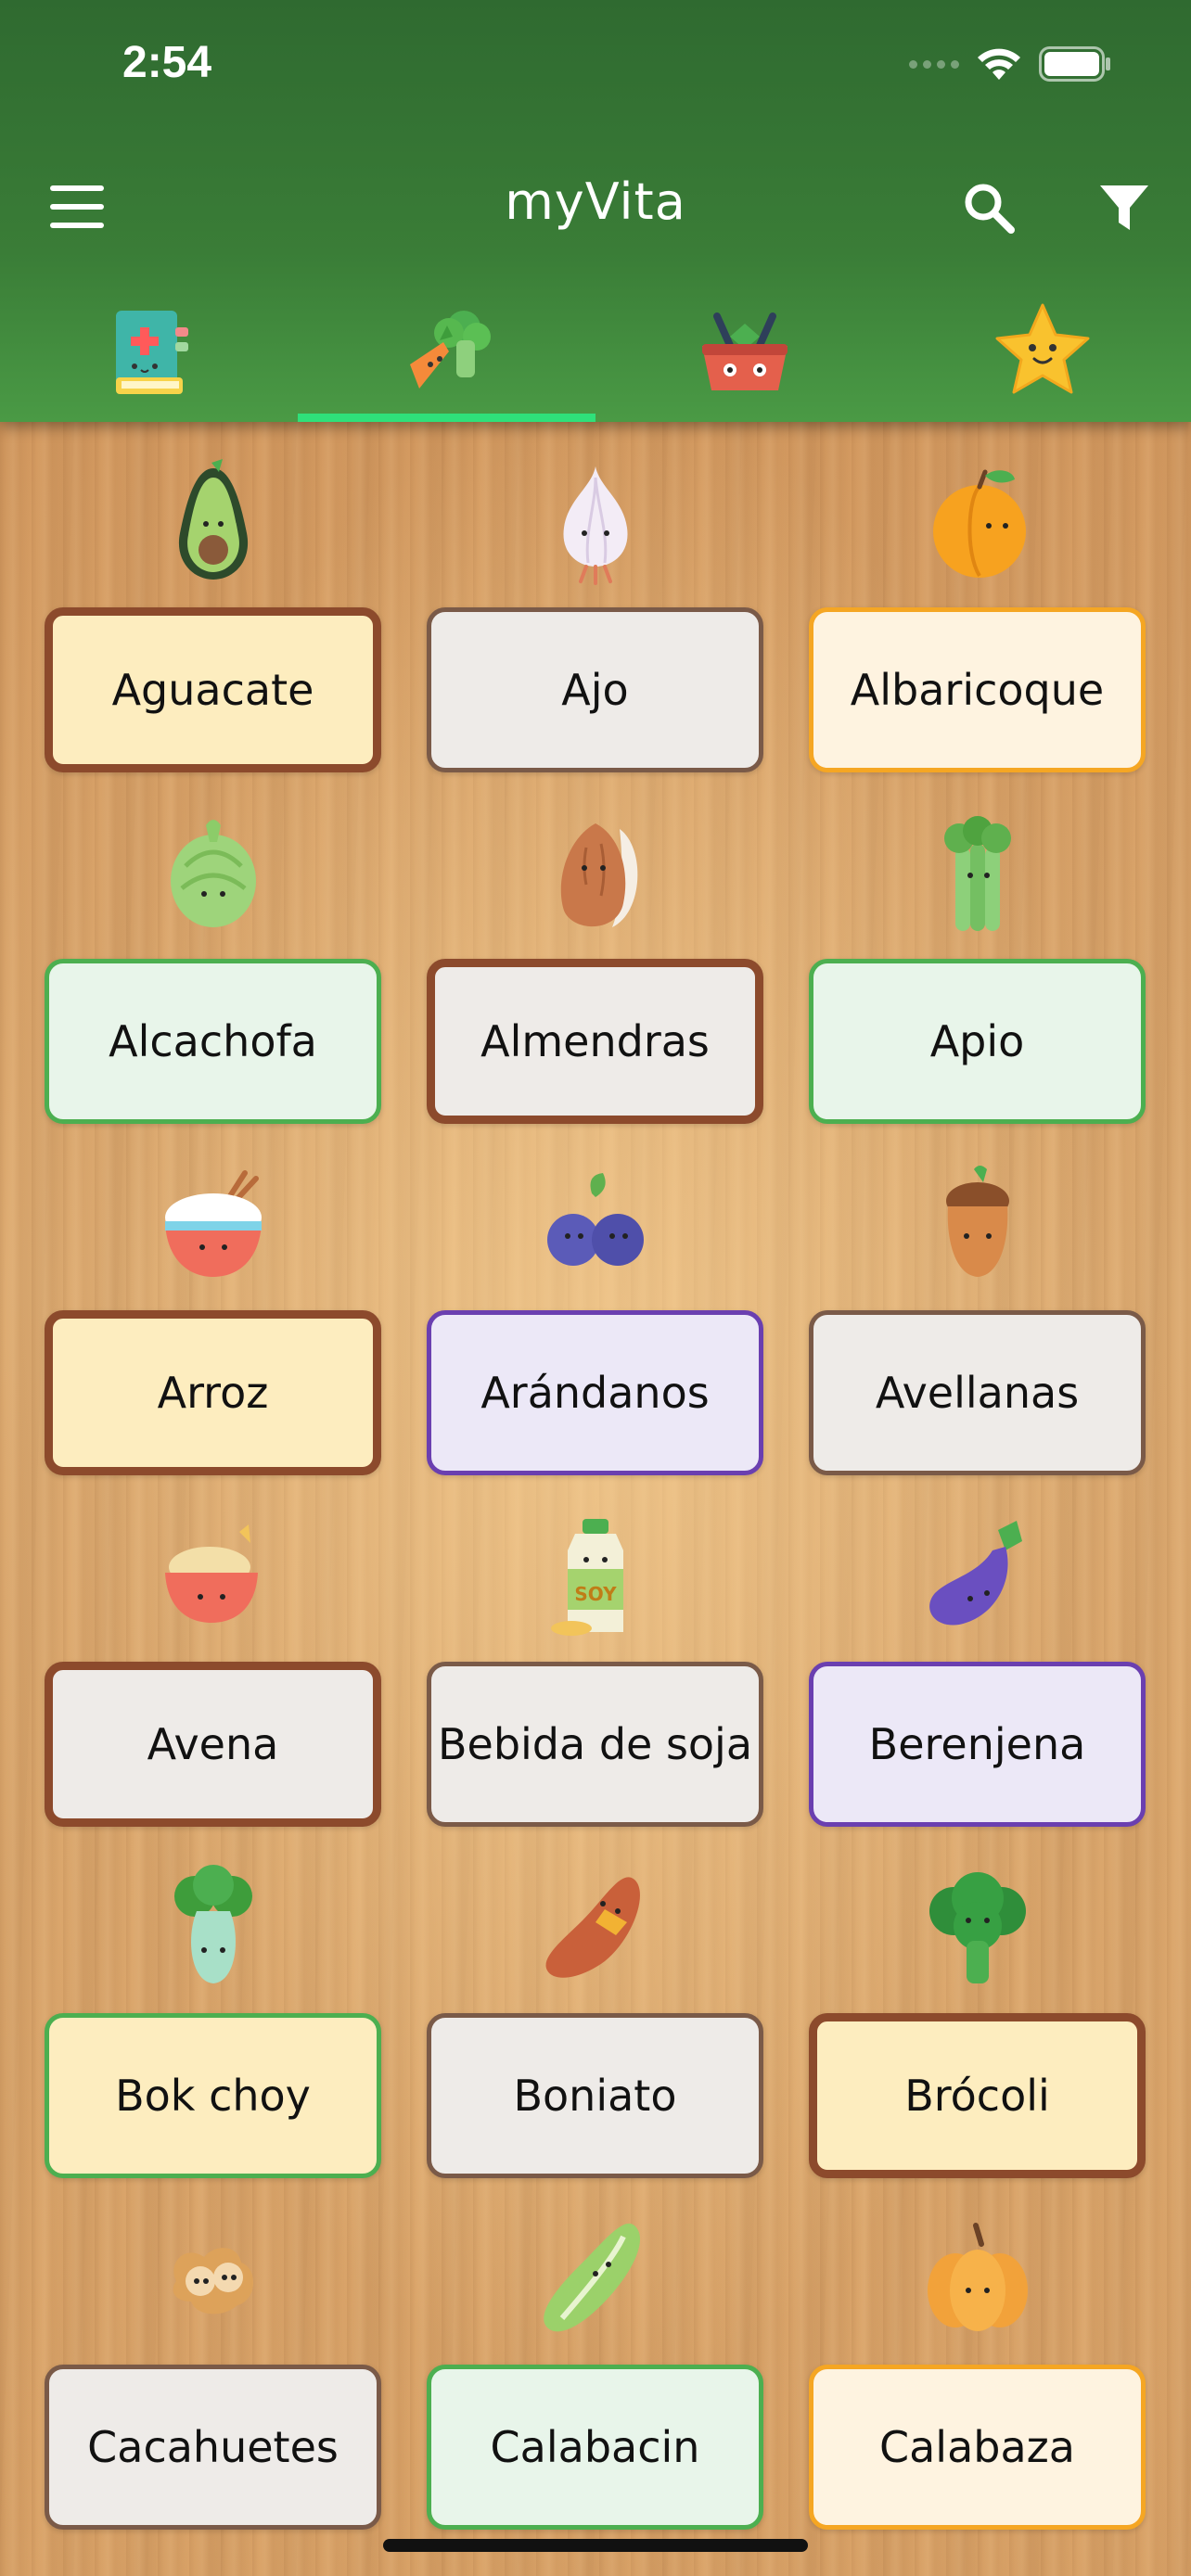  What do you see at coordinates (213, 1392) in the screenshot?
I see `food-card-arroz: Arroz` at bounding box center [213, 1392].